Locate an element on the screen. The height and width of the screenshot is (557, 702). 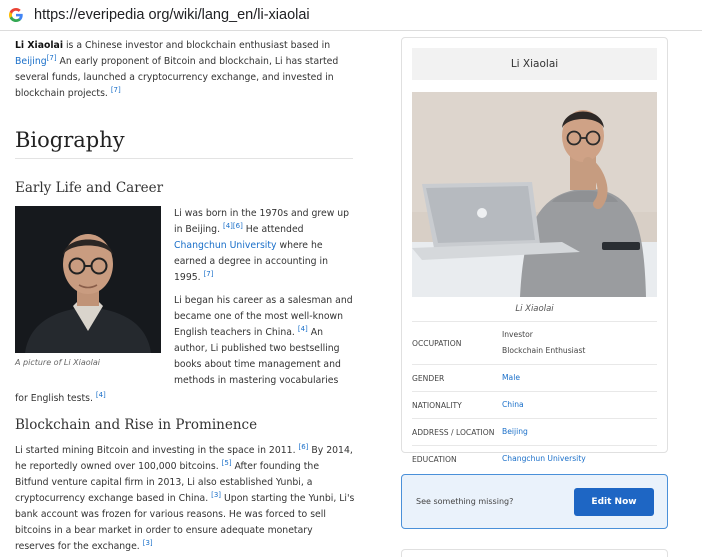
beijing-link: Beijing is located at coordinates (31, 61).